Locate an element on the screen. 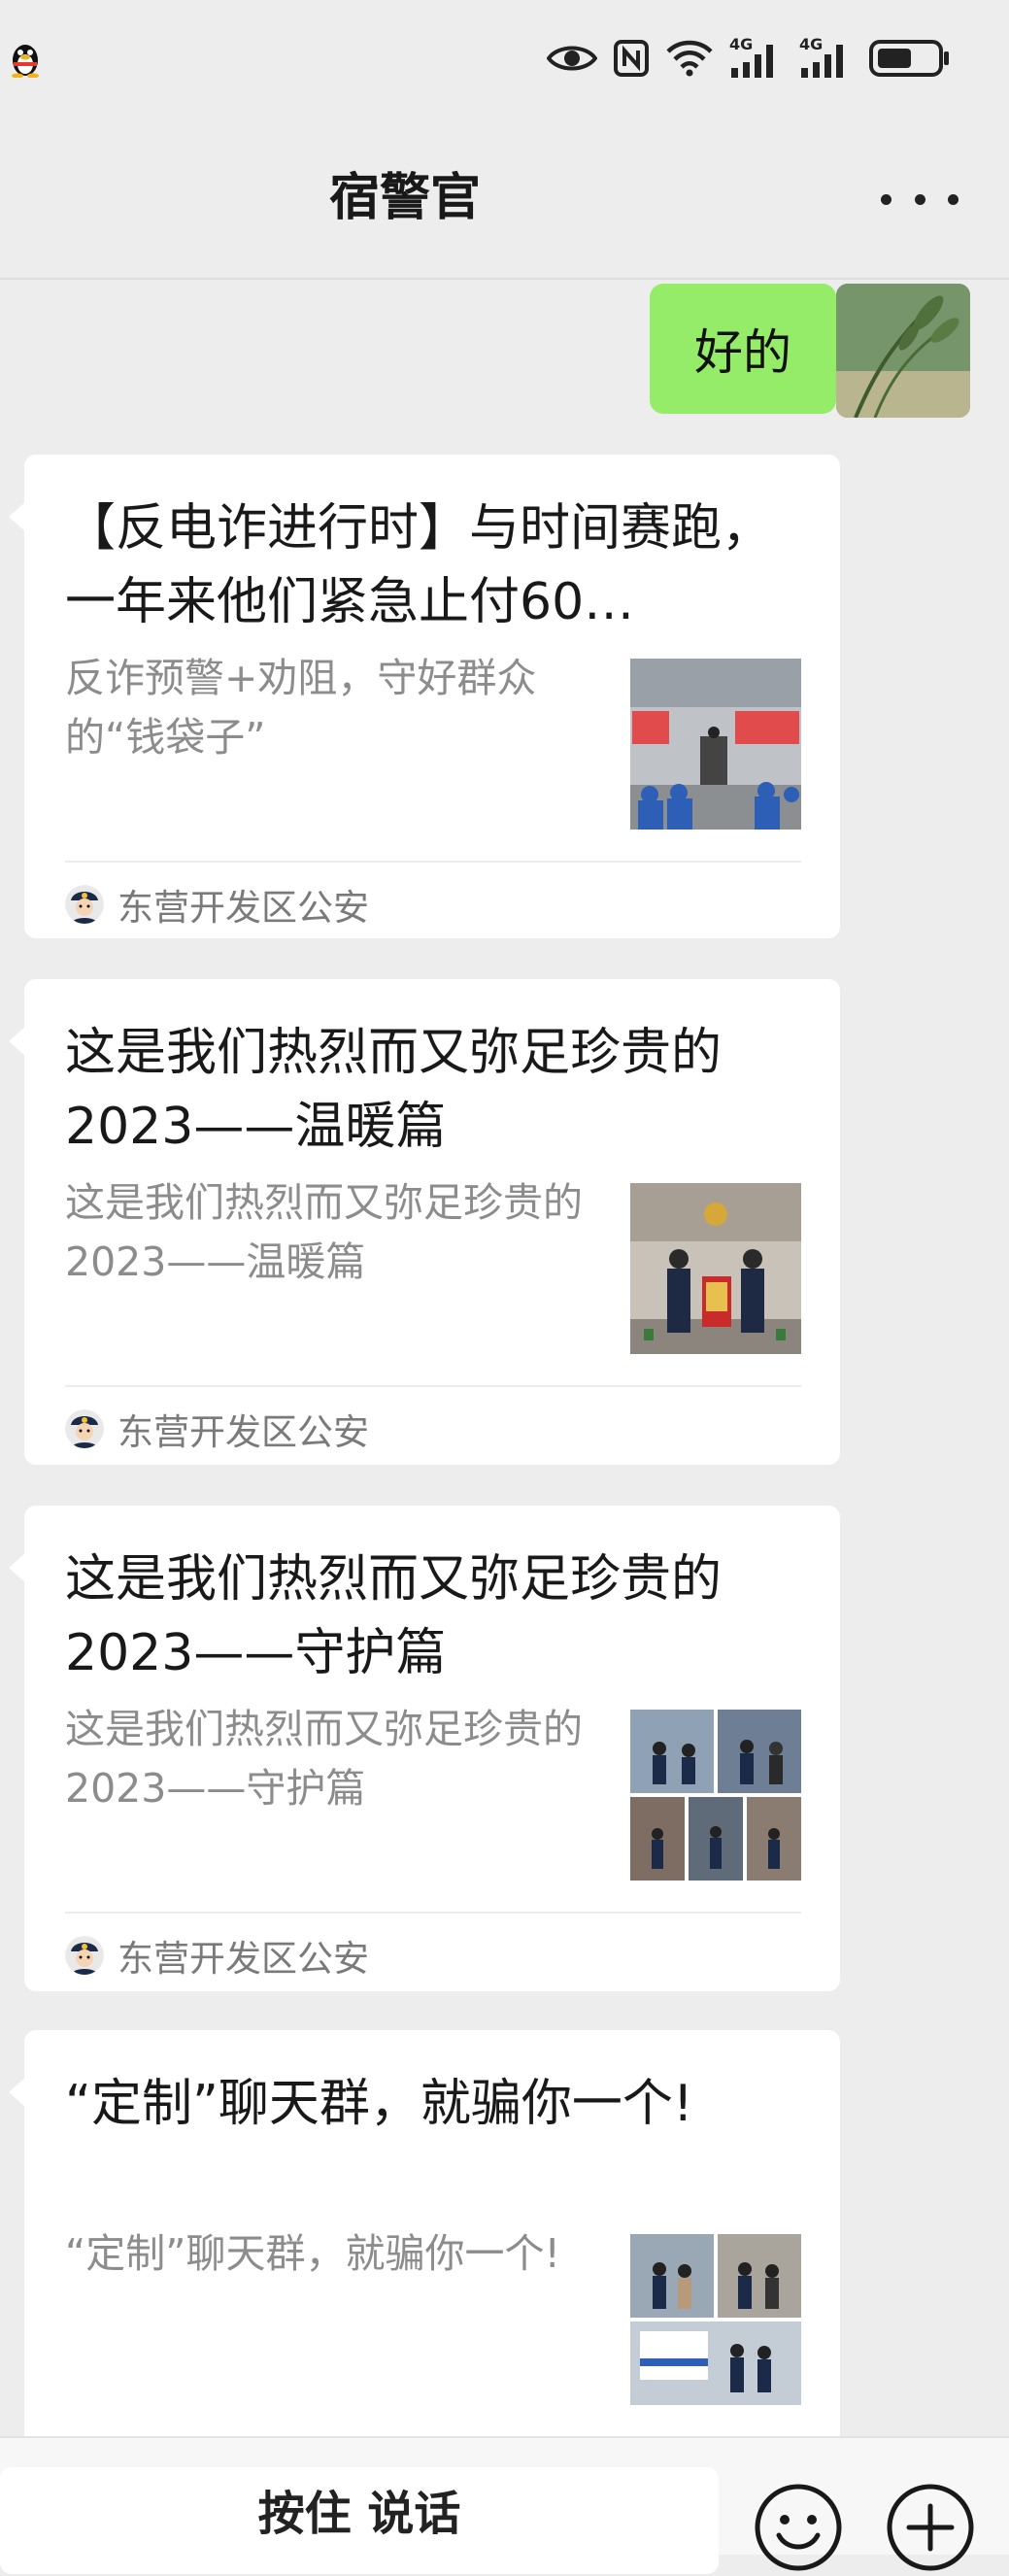 This screenshot has width=1009, height=2576. article-description: “定制”聊天群，就骗你一个! is located at coordinates (312, 2253).